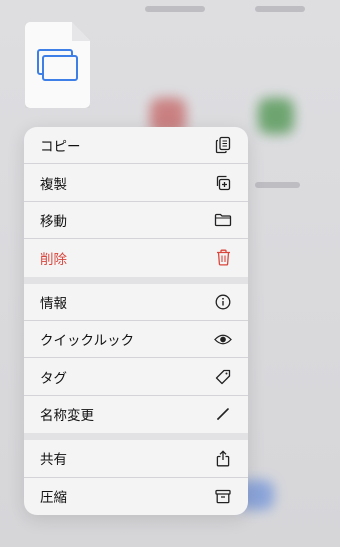  What do you see at coordinates (223, 414) in the screenshot?
I see `pencil-icon` at bounding box center [223, 414].